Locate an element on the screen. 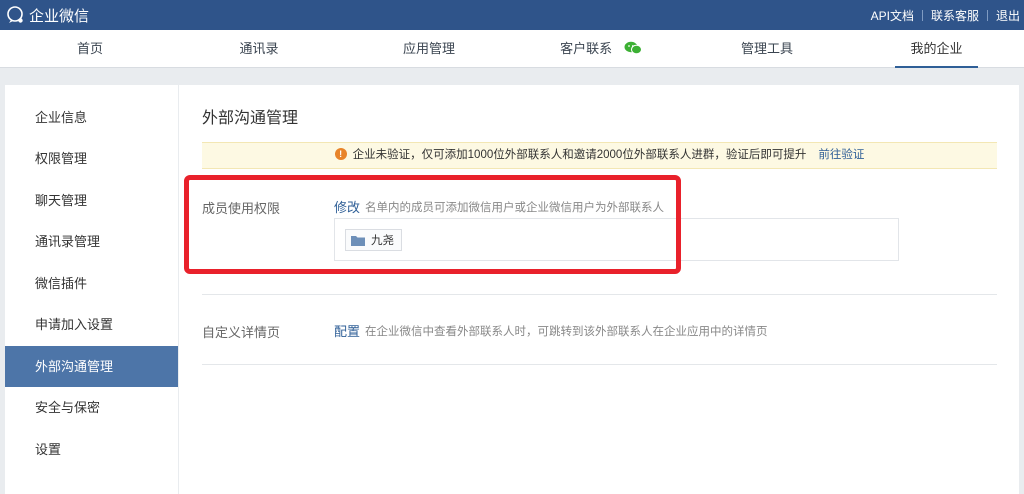  wechat-icon is located at coordinates (633, 48).